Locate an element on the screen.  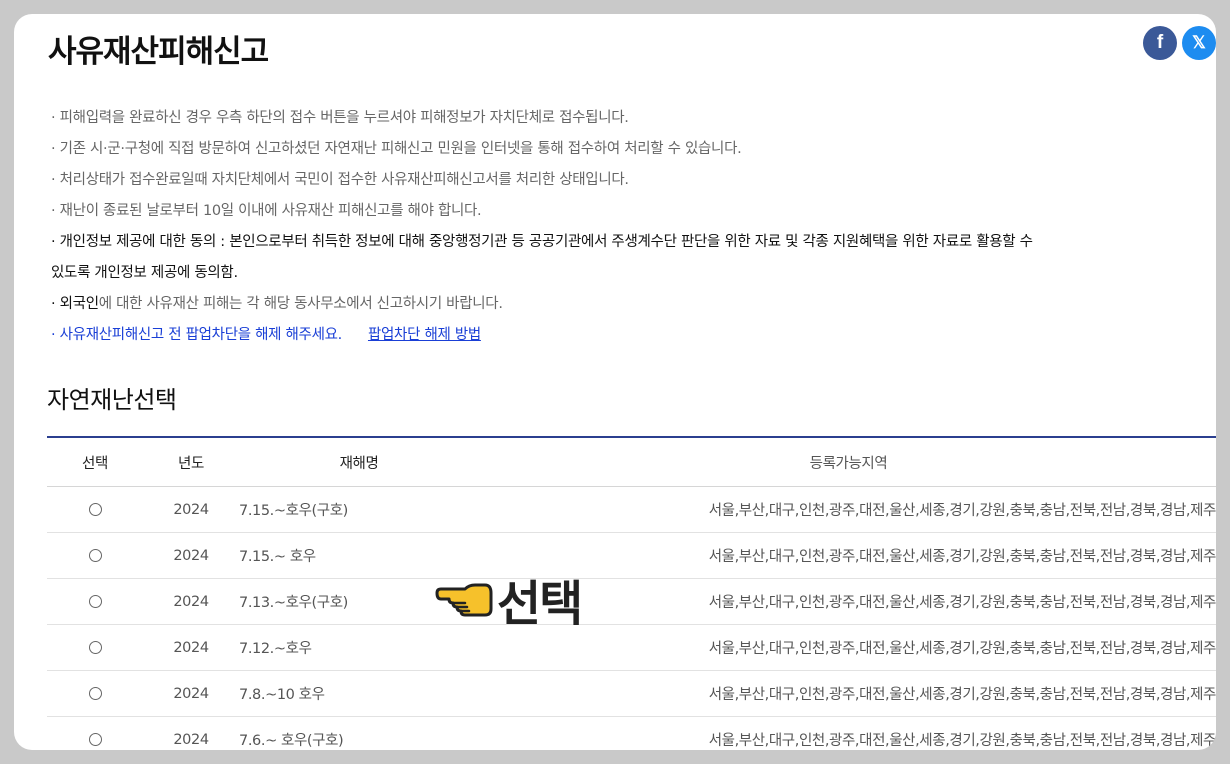
disaster-name-cell: 7.6.~ 호우(구호) is located at coordinates (359, 733).